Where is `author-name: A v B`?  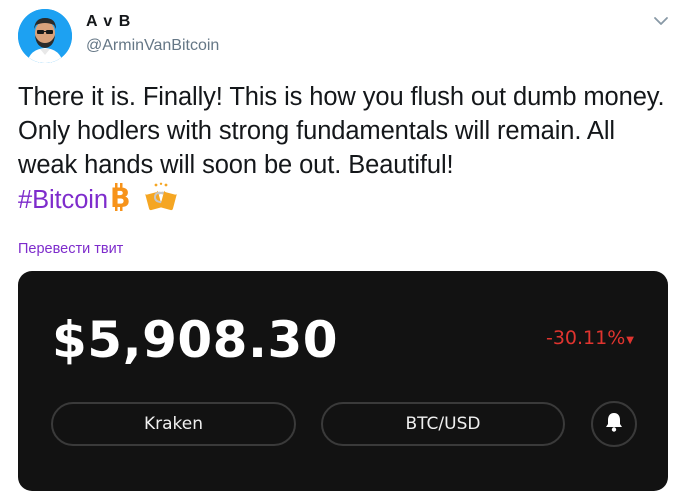
author-name: A v B is located at coordinates (108, 22).